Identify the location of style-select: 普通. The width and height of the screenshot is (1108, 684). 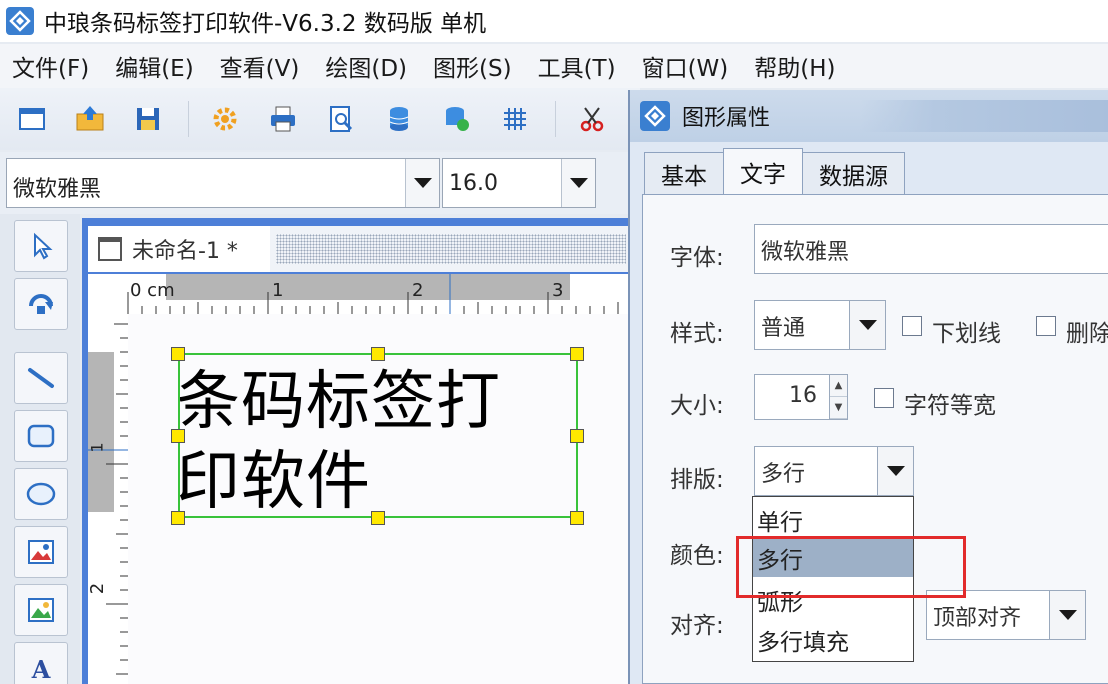
(820, 325).